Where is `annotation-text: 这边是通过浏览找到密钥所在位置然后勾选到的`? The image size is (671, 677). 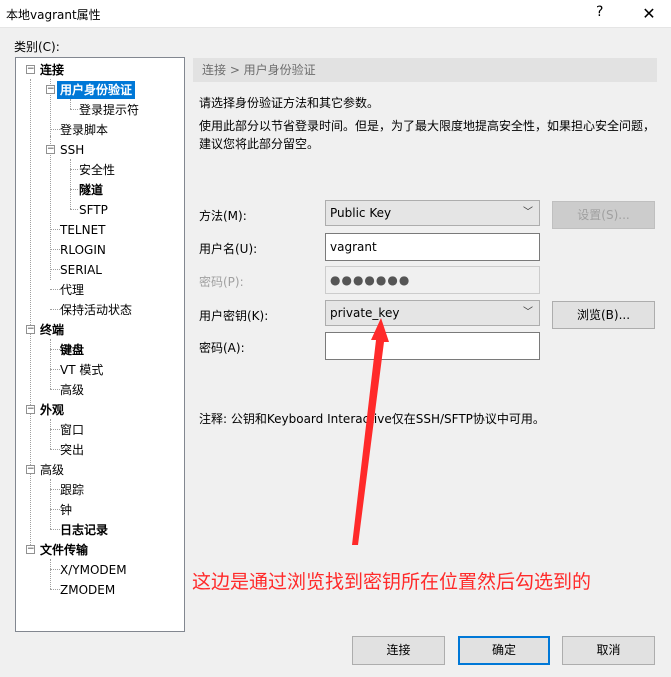
annotation-text: 这边是通过浏览找到密钥所在位置然后勾选到的 is located at coordinates (392, 582).